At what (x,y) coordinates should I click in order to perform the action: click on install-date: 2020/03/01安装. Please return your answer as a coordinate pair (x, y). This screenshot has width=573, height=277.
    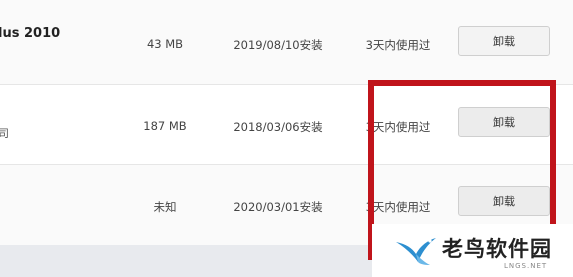
    Looking at the image, I should click on (278, 207).